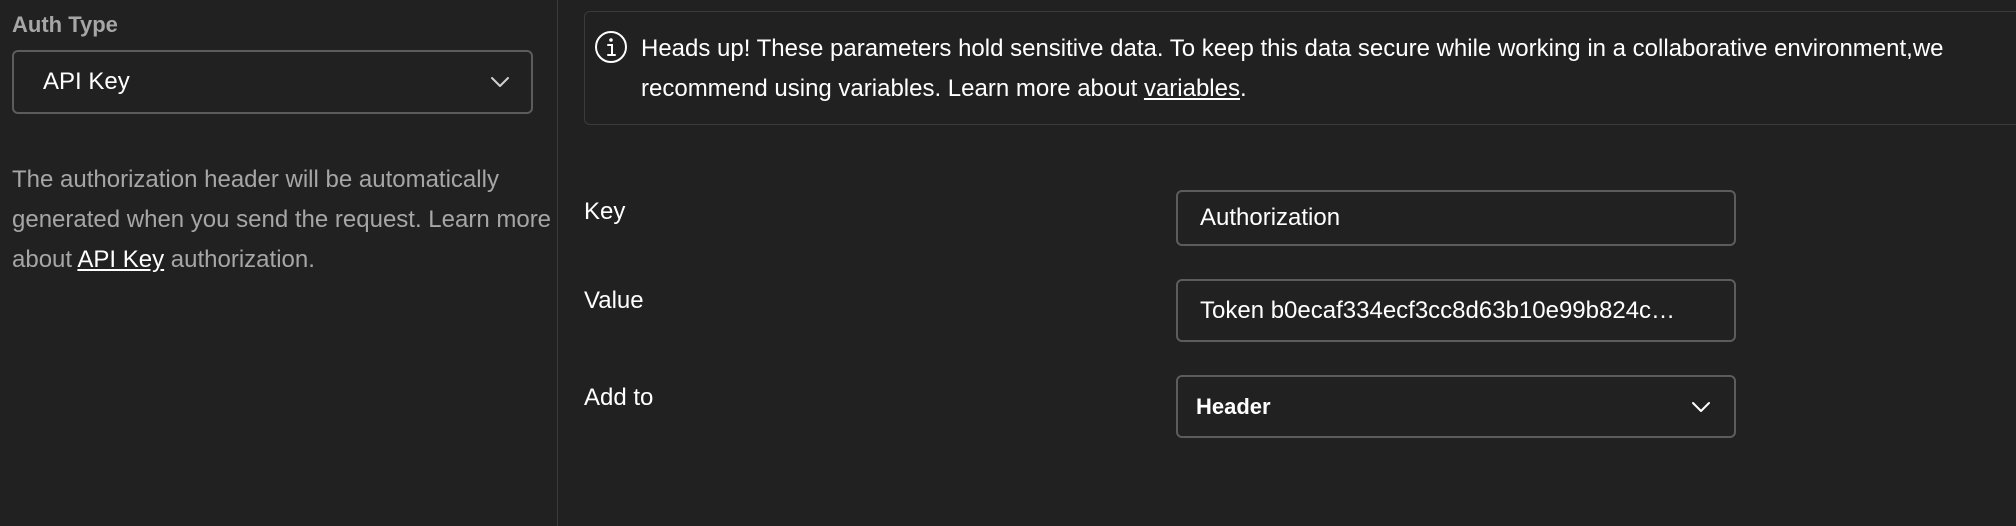  What do you see at coordinates (1456, 218) in the screenshot?
I see `key-input: Authorization` at bounding box center [1456, 218].